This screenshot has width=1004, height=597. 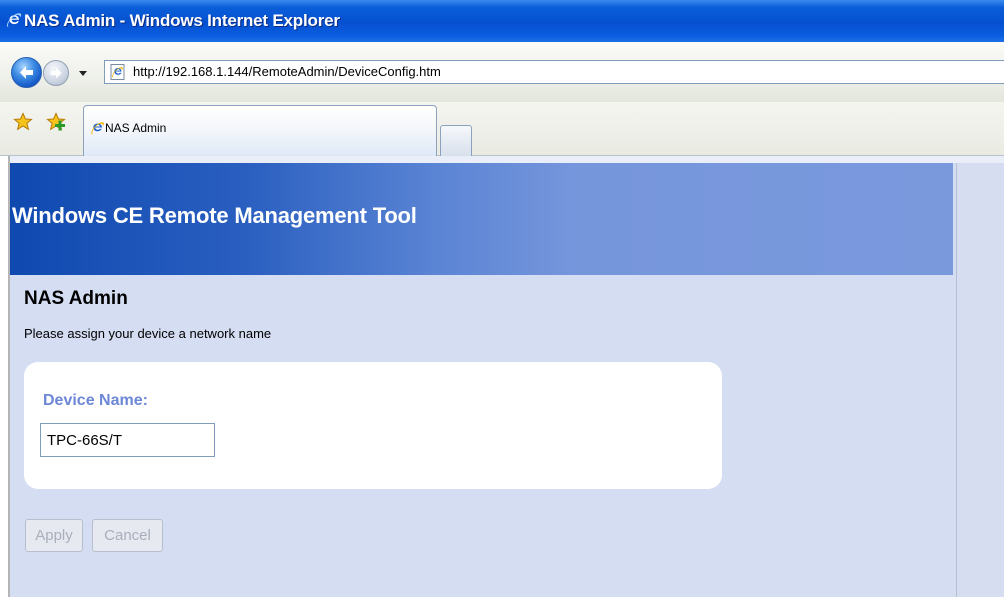 What do you see at coordinates (502, 129) in the screenshot?
I see `tab-bar: NAS Admin` at bounding box center [502, 129].